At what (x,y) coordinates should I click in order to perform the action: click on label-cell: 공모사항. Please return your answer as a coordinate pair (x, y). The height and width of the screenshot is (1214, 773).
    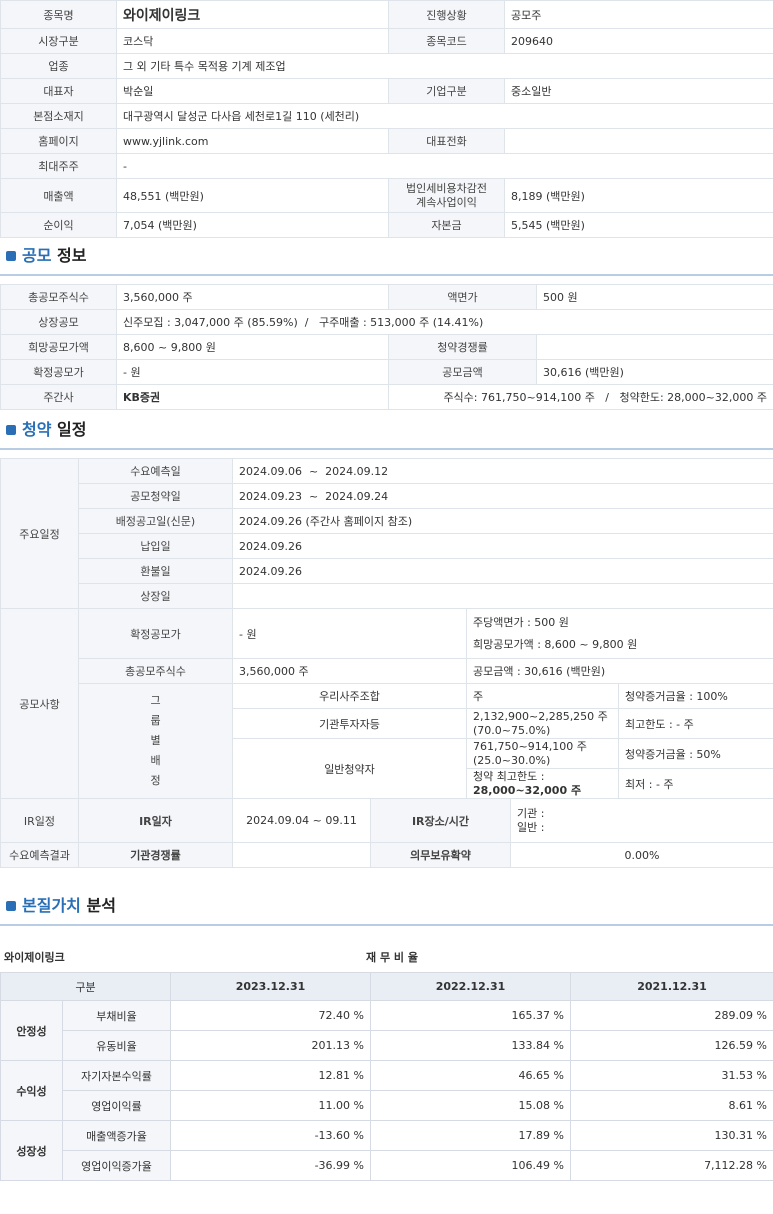
    Looking at the image, I should click on (39, 703).